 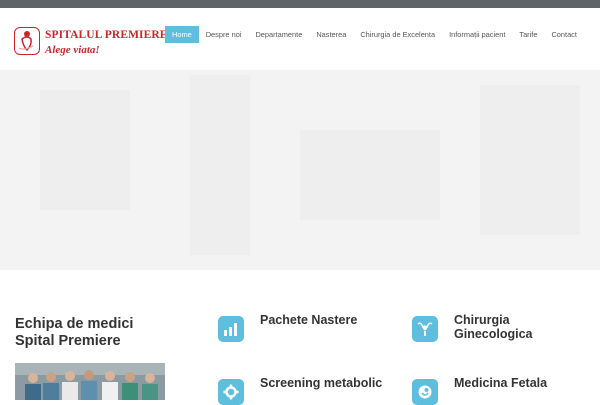 I want to click on service-label: Pachete Nastere, so click(x=309, y=320).